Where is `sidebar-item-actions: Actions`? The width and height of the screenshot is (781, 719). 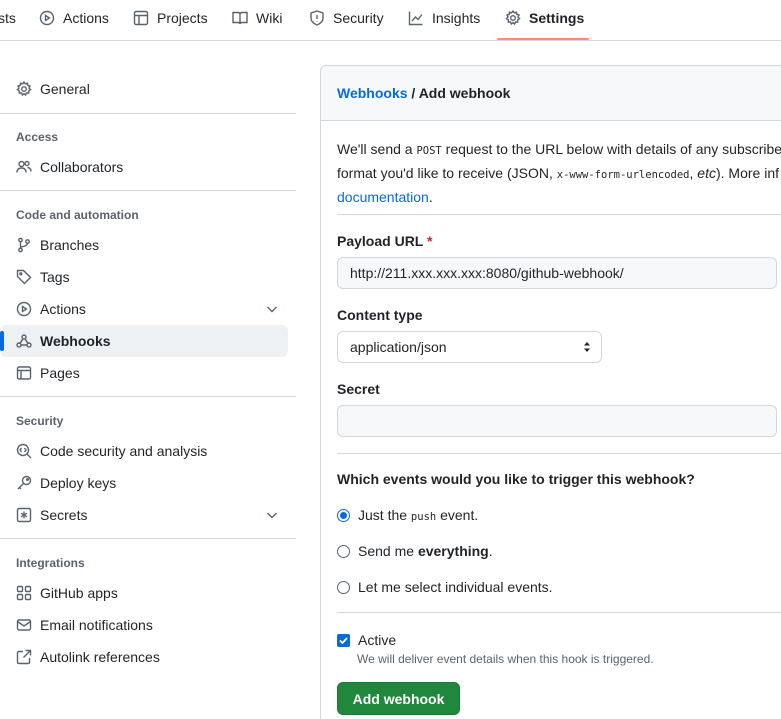 sidebar-item-actions: Actions is located at coordinates (144, 309).